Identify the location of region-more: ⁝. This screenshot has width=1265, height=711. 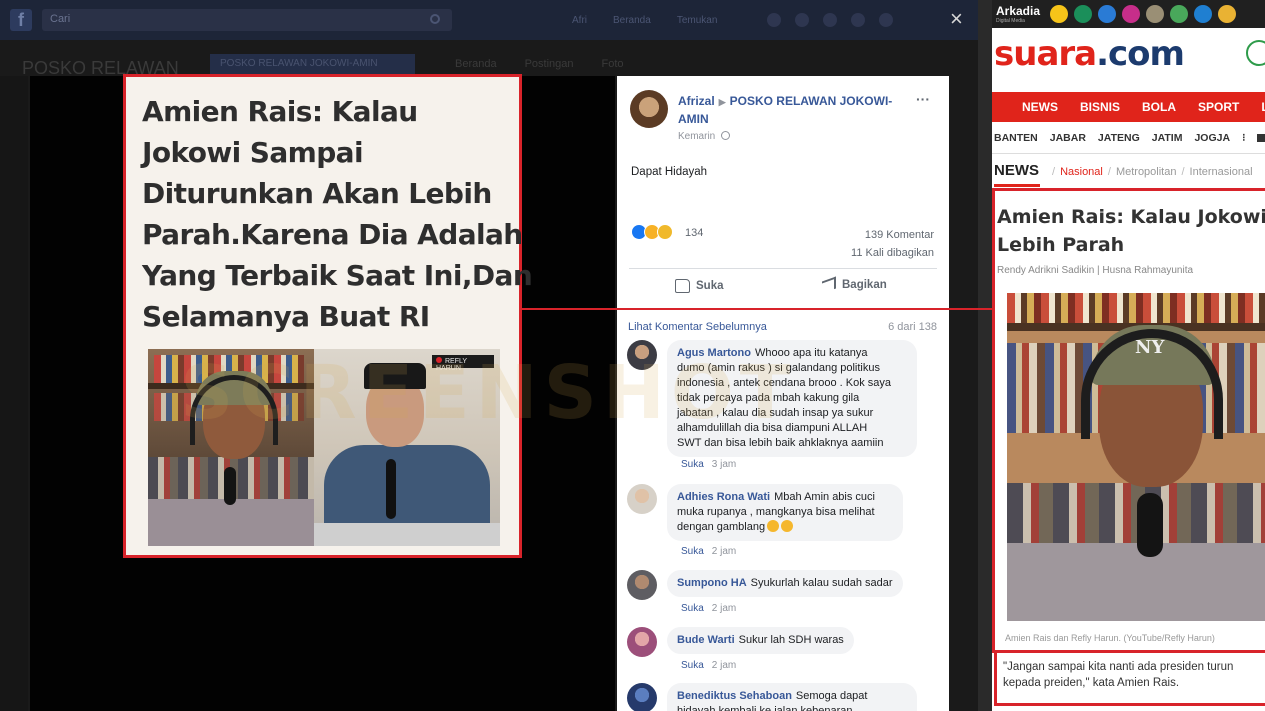
(1243, 138).